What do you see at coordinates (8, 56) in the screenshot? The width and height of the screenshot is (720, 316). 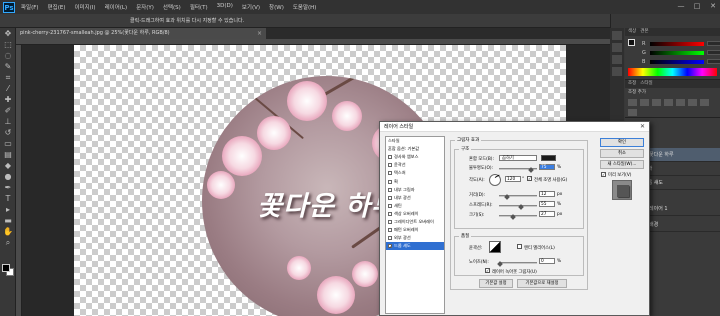 I see `lasso-tool-icon: ◌` at bounding box center [8, 56].